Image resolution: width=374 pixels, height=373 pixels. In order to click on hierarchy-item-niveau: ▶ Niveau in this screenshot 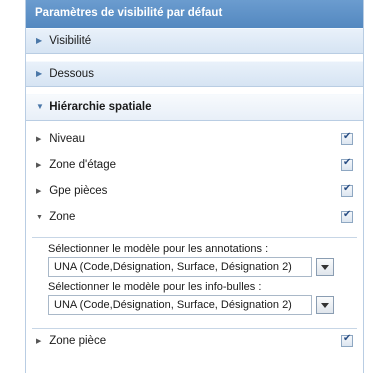, I will do `click(194, 140)`.